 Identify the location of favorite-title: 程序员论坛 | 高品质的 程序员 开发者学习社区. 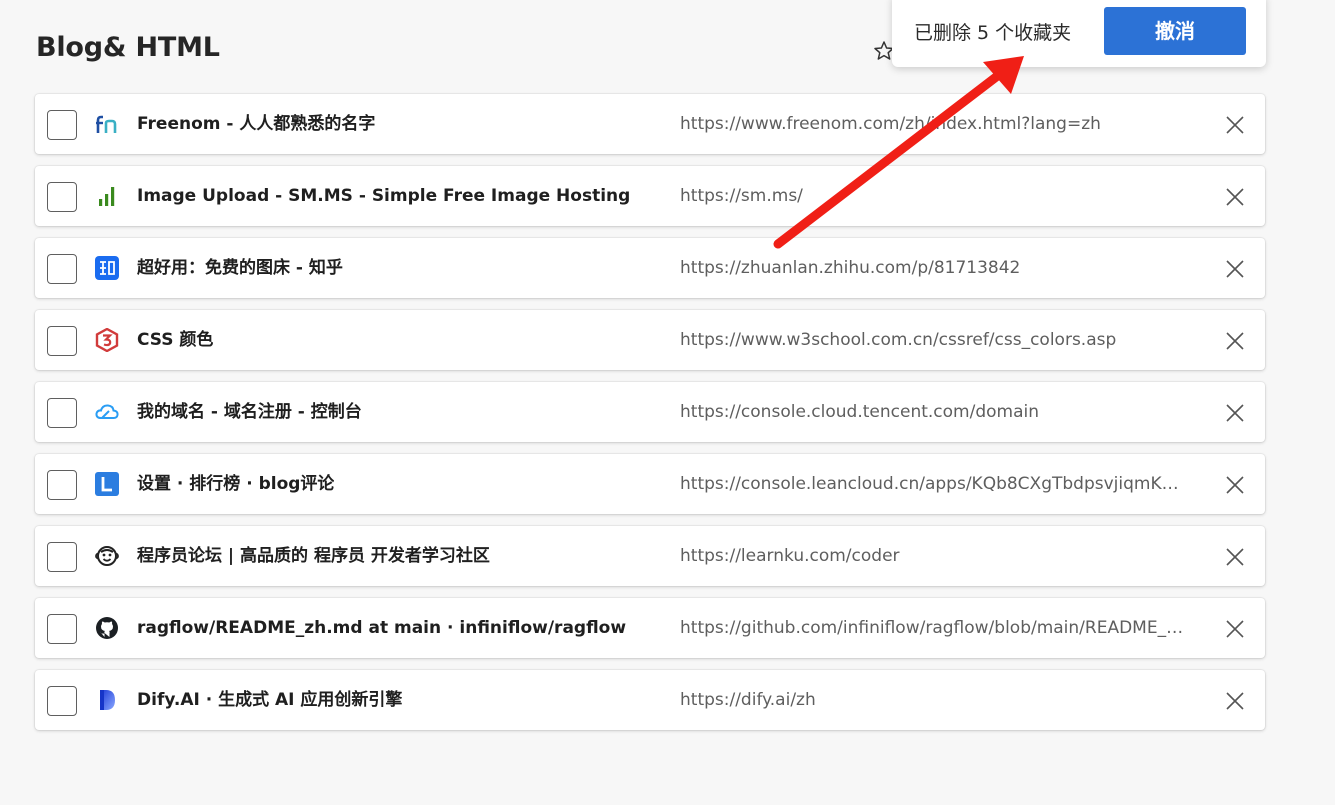
(313, 556).